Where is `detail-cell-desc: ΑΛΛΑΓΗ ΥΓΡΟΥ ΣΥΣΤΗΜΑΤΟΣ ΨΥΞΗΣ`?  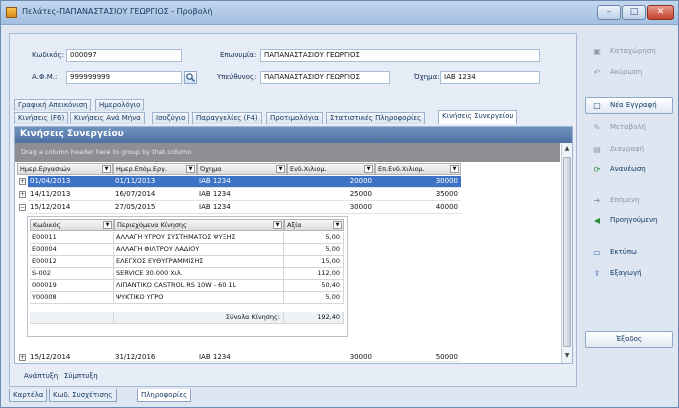 detail-cell-desc: ΑΛΛΑΓΗ ΥΓΡΟΥ ΣΥΣΤΗΜΑΤΟΣ ΨΥΞΗΣ is located at coordinates (199, 238).